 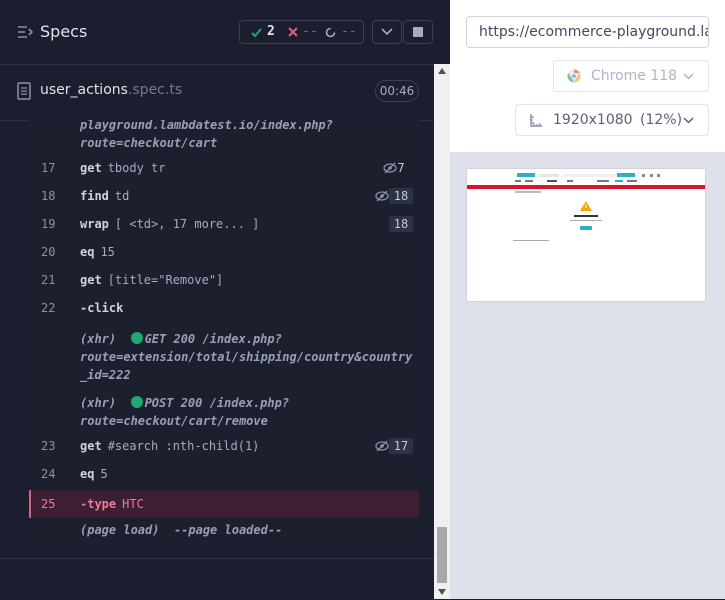 I want to click on command-name: get tbody tr, so click(x=123, y=168).